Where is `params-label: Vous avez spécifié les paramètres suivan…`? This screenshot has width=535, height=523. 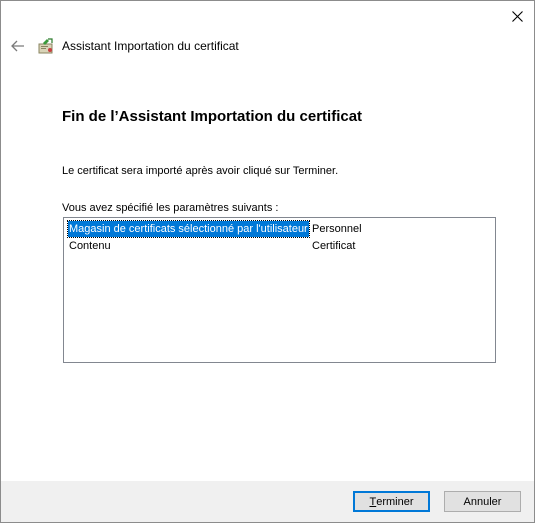 params-label: Vous avez spécifié les paramètres suivan… is located at coordinates (170, 208).